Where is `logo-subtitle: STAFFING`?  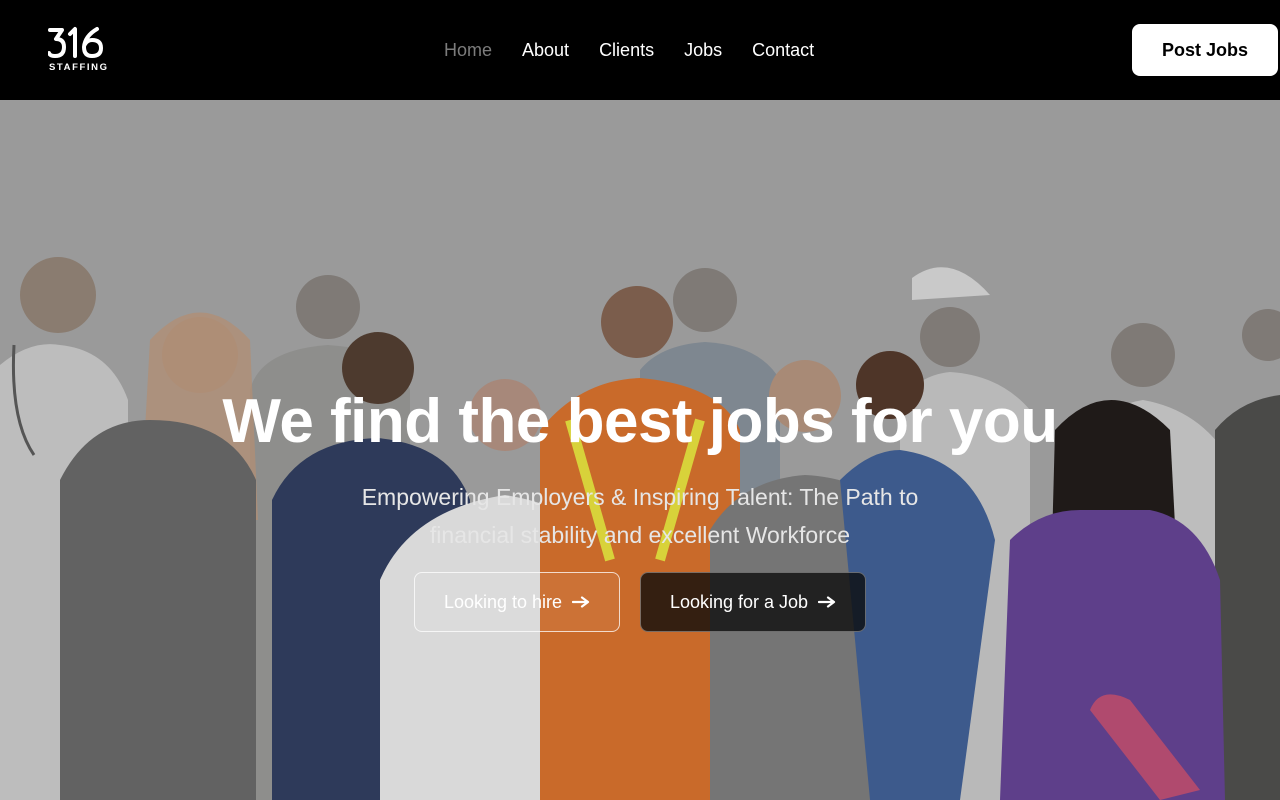 logo-subtitle: STAFFING is located at coordinates (79, 67).